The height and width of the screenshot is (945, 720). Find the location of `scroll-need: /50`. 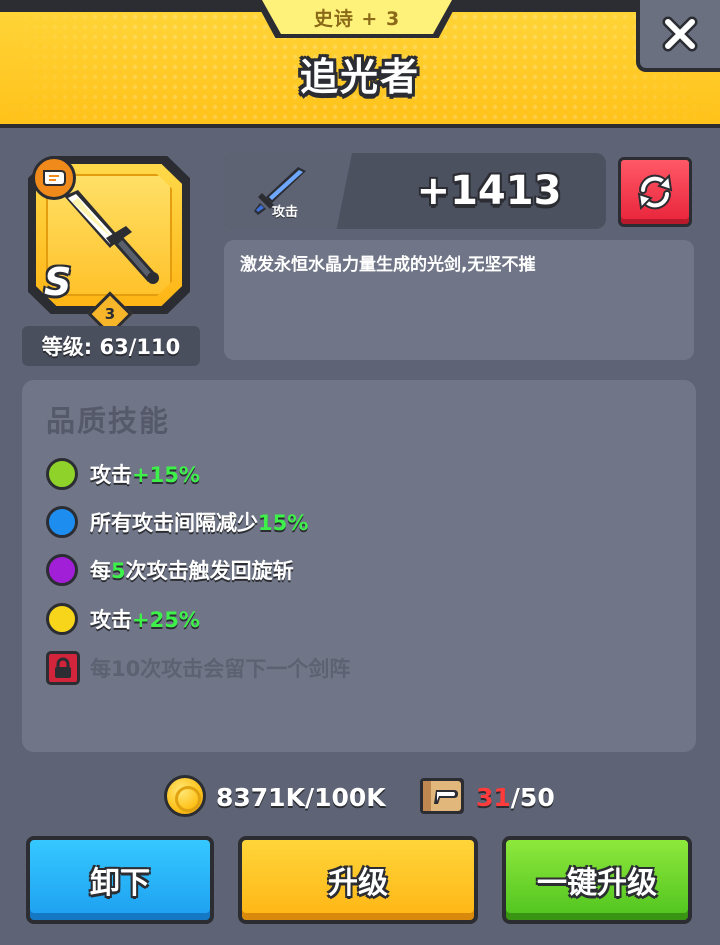

scroll-need: /50 is located at coordinates (532, 797).